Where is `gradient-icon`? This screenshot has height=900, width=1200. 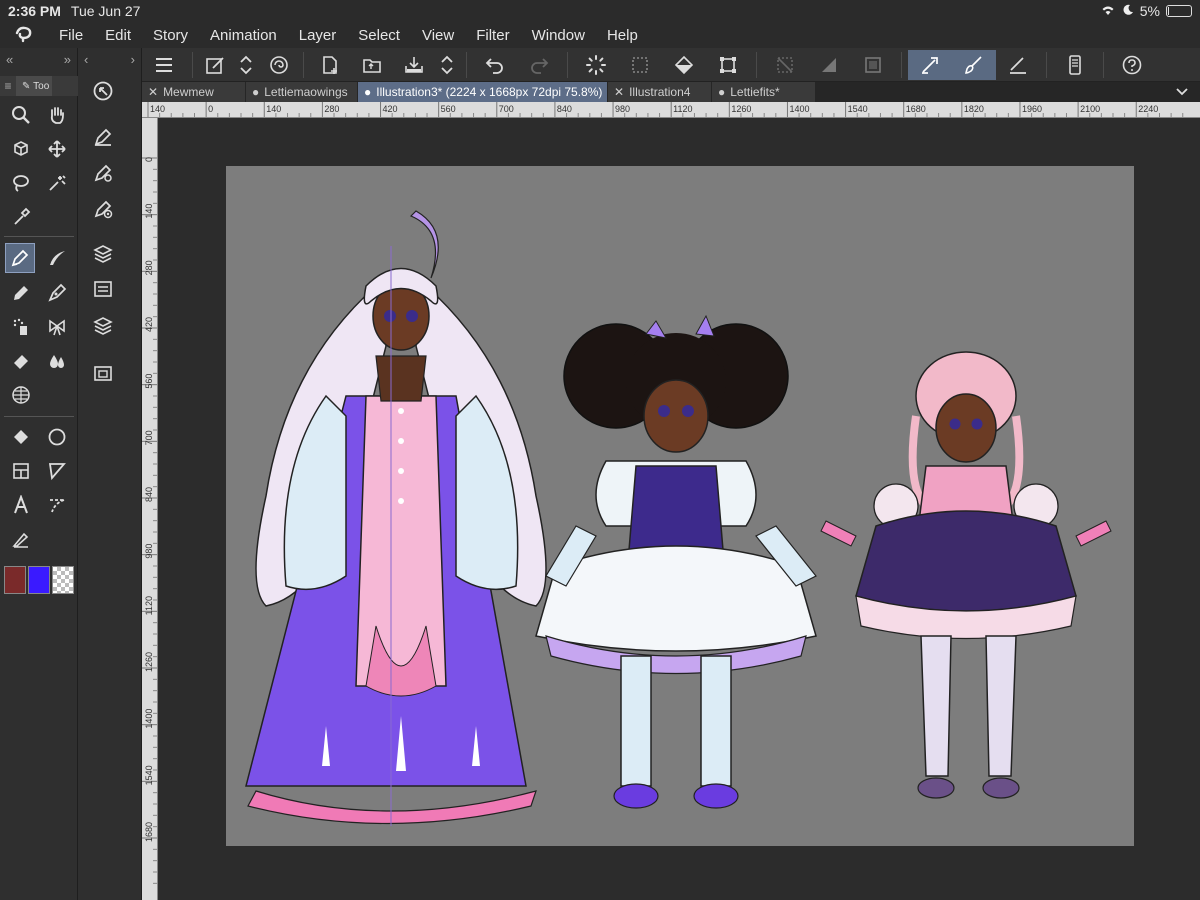
gradient-icon is located at coordinates (829, 65).